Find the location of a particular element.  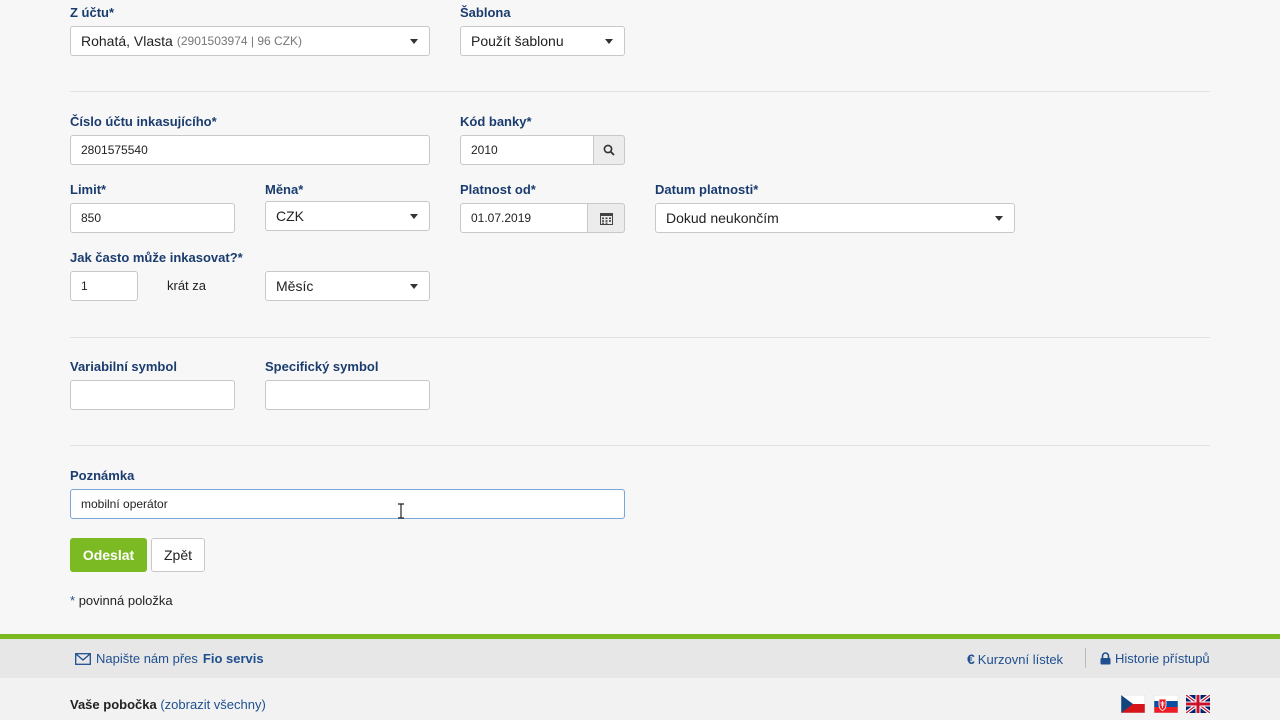

variable-symbol-label: Variabilní symbol is located at coordinates (123, 366).